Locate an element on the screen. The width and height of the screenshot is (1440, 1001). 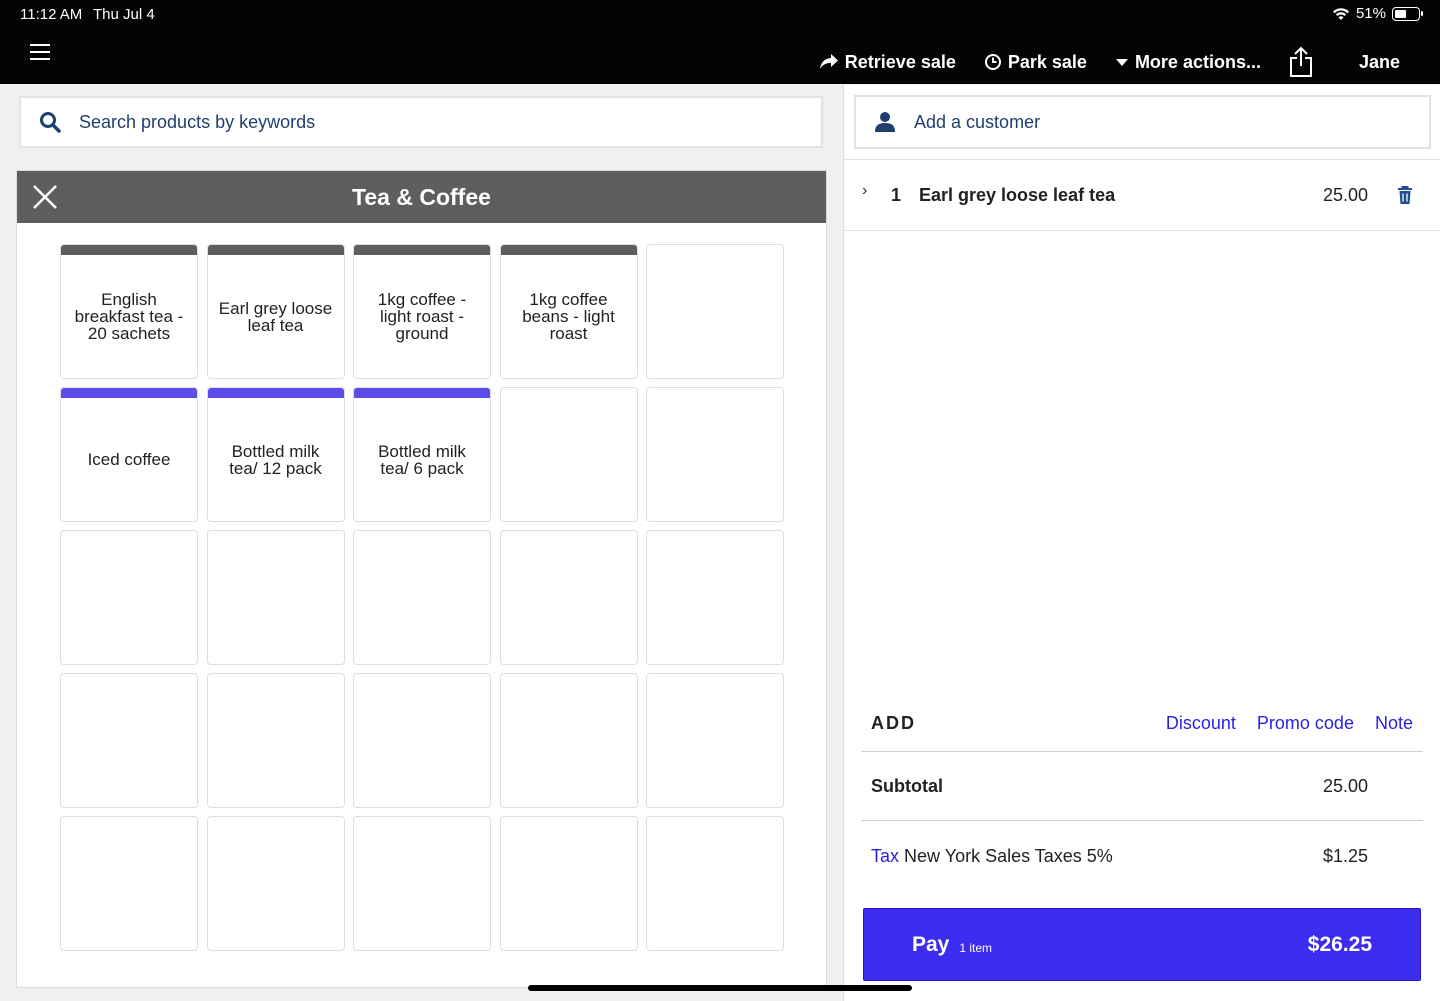
product-tile-label: Iced coffee is located at coordinates (129, 459).